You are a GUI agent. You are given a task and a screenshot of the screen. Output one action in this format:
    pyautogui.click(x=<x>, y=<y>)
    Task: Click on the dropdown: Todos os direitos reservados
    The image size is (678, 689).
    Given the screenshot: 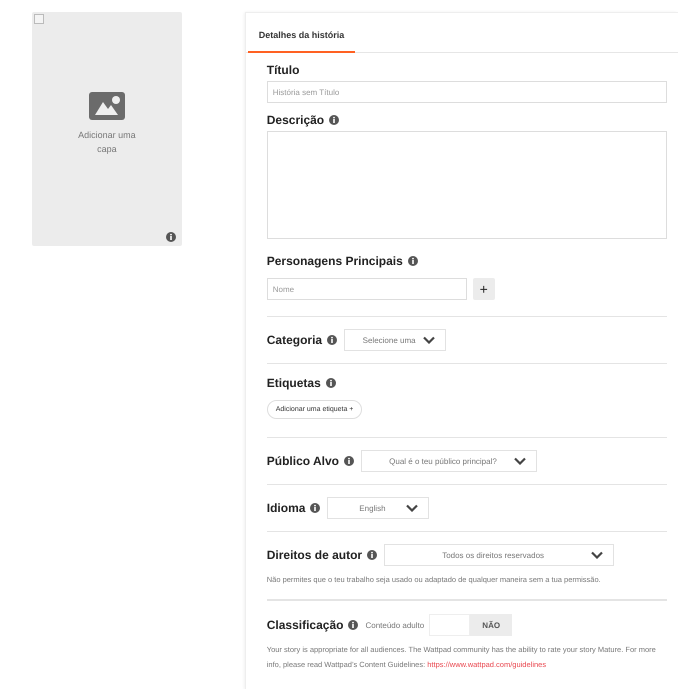 What is the action you would take?
    pyautogui.click(x=499, y=555)
    